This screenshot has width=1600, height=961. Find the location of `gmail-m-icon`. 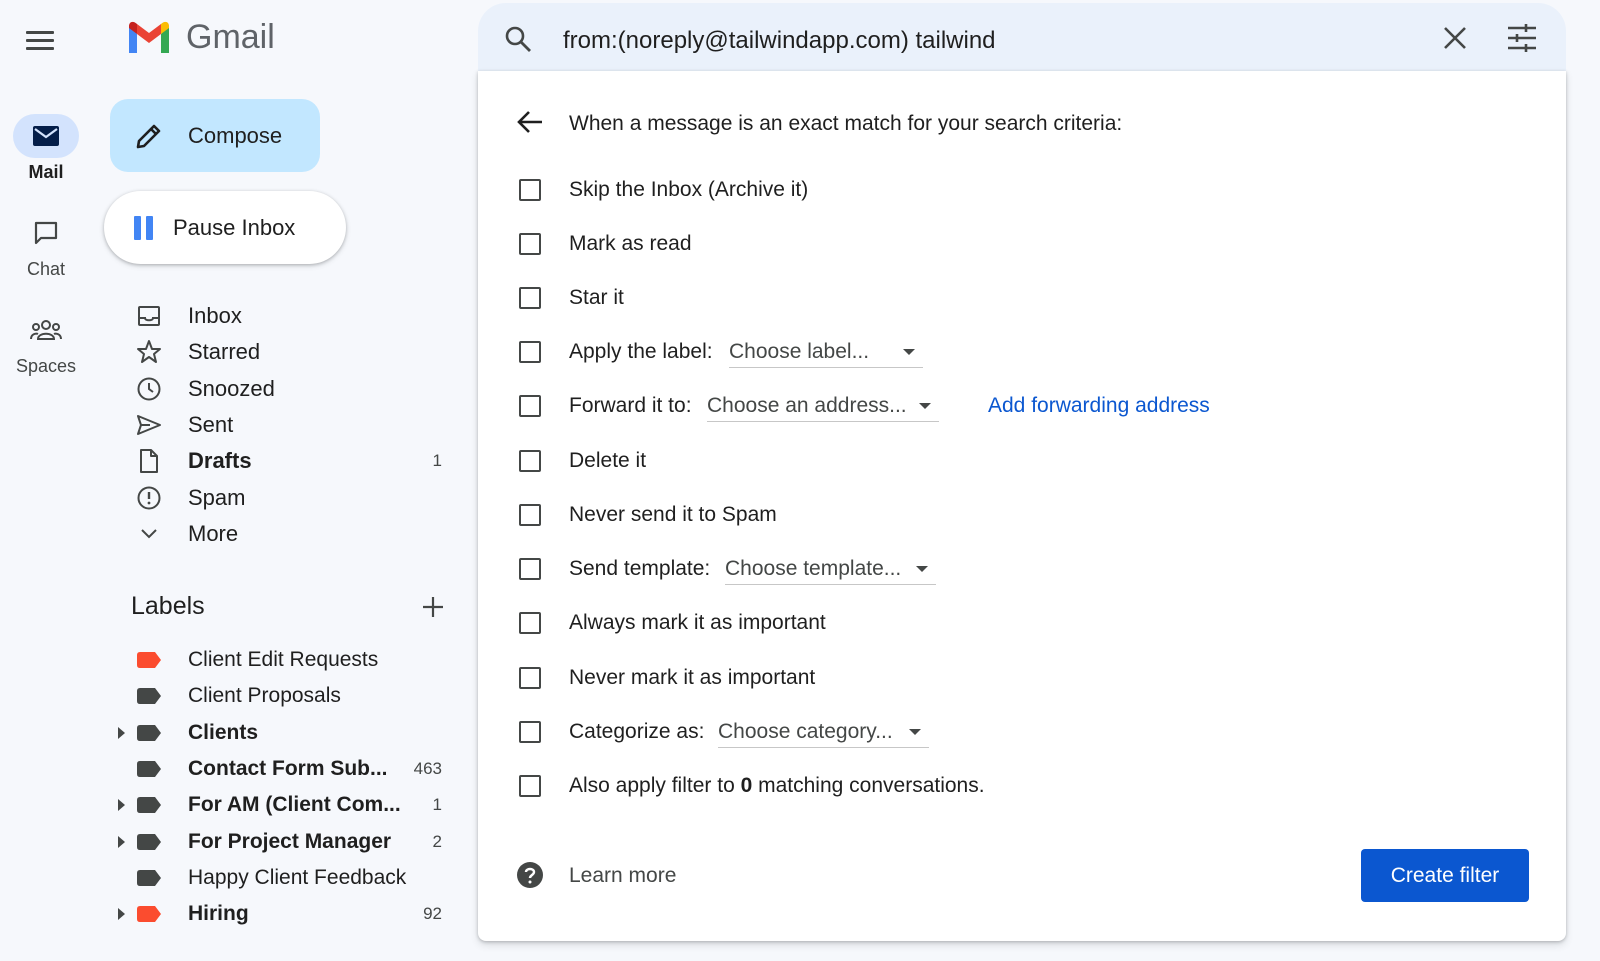

gmail-m-icon is located at coordinates (149, 37).